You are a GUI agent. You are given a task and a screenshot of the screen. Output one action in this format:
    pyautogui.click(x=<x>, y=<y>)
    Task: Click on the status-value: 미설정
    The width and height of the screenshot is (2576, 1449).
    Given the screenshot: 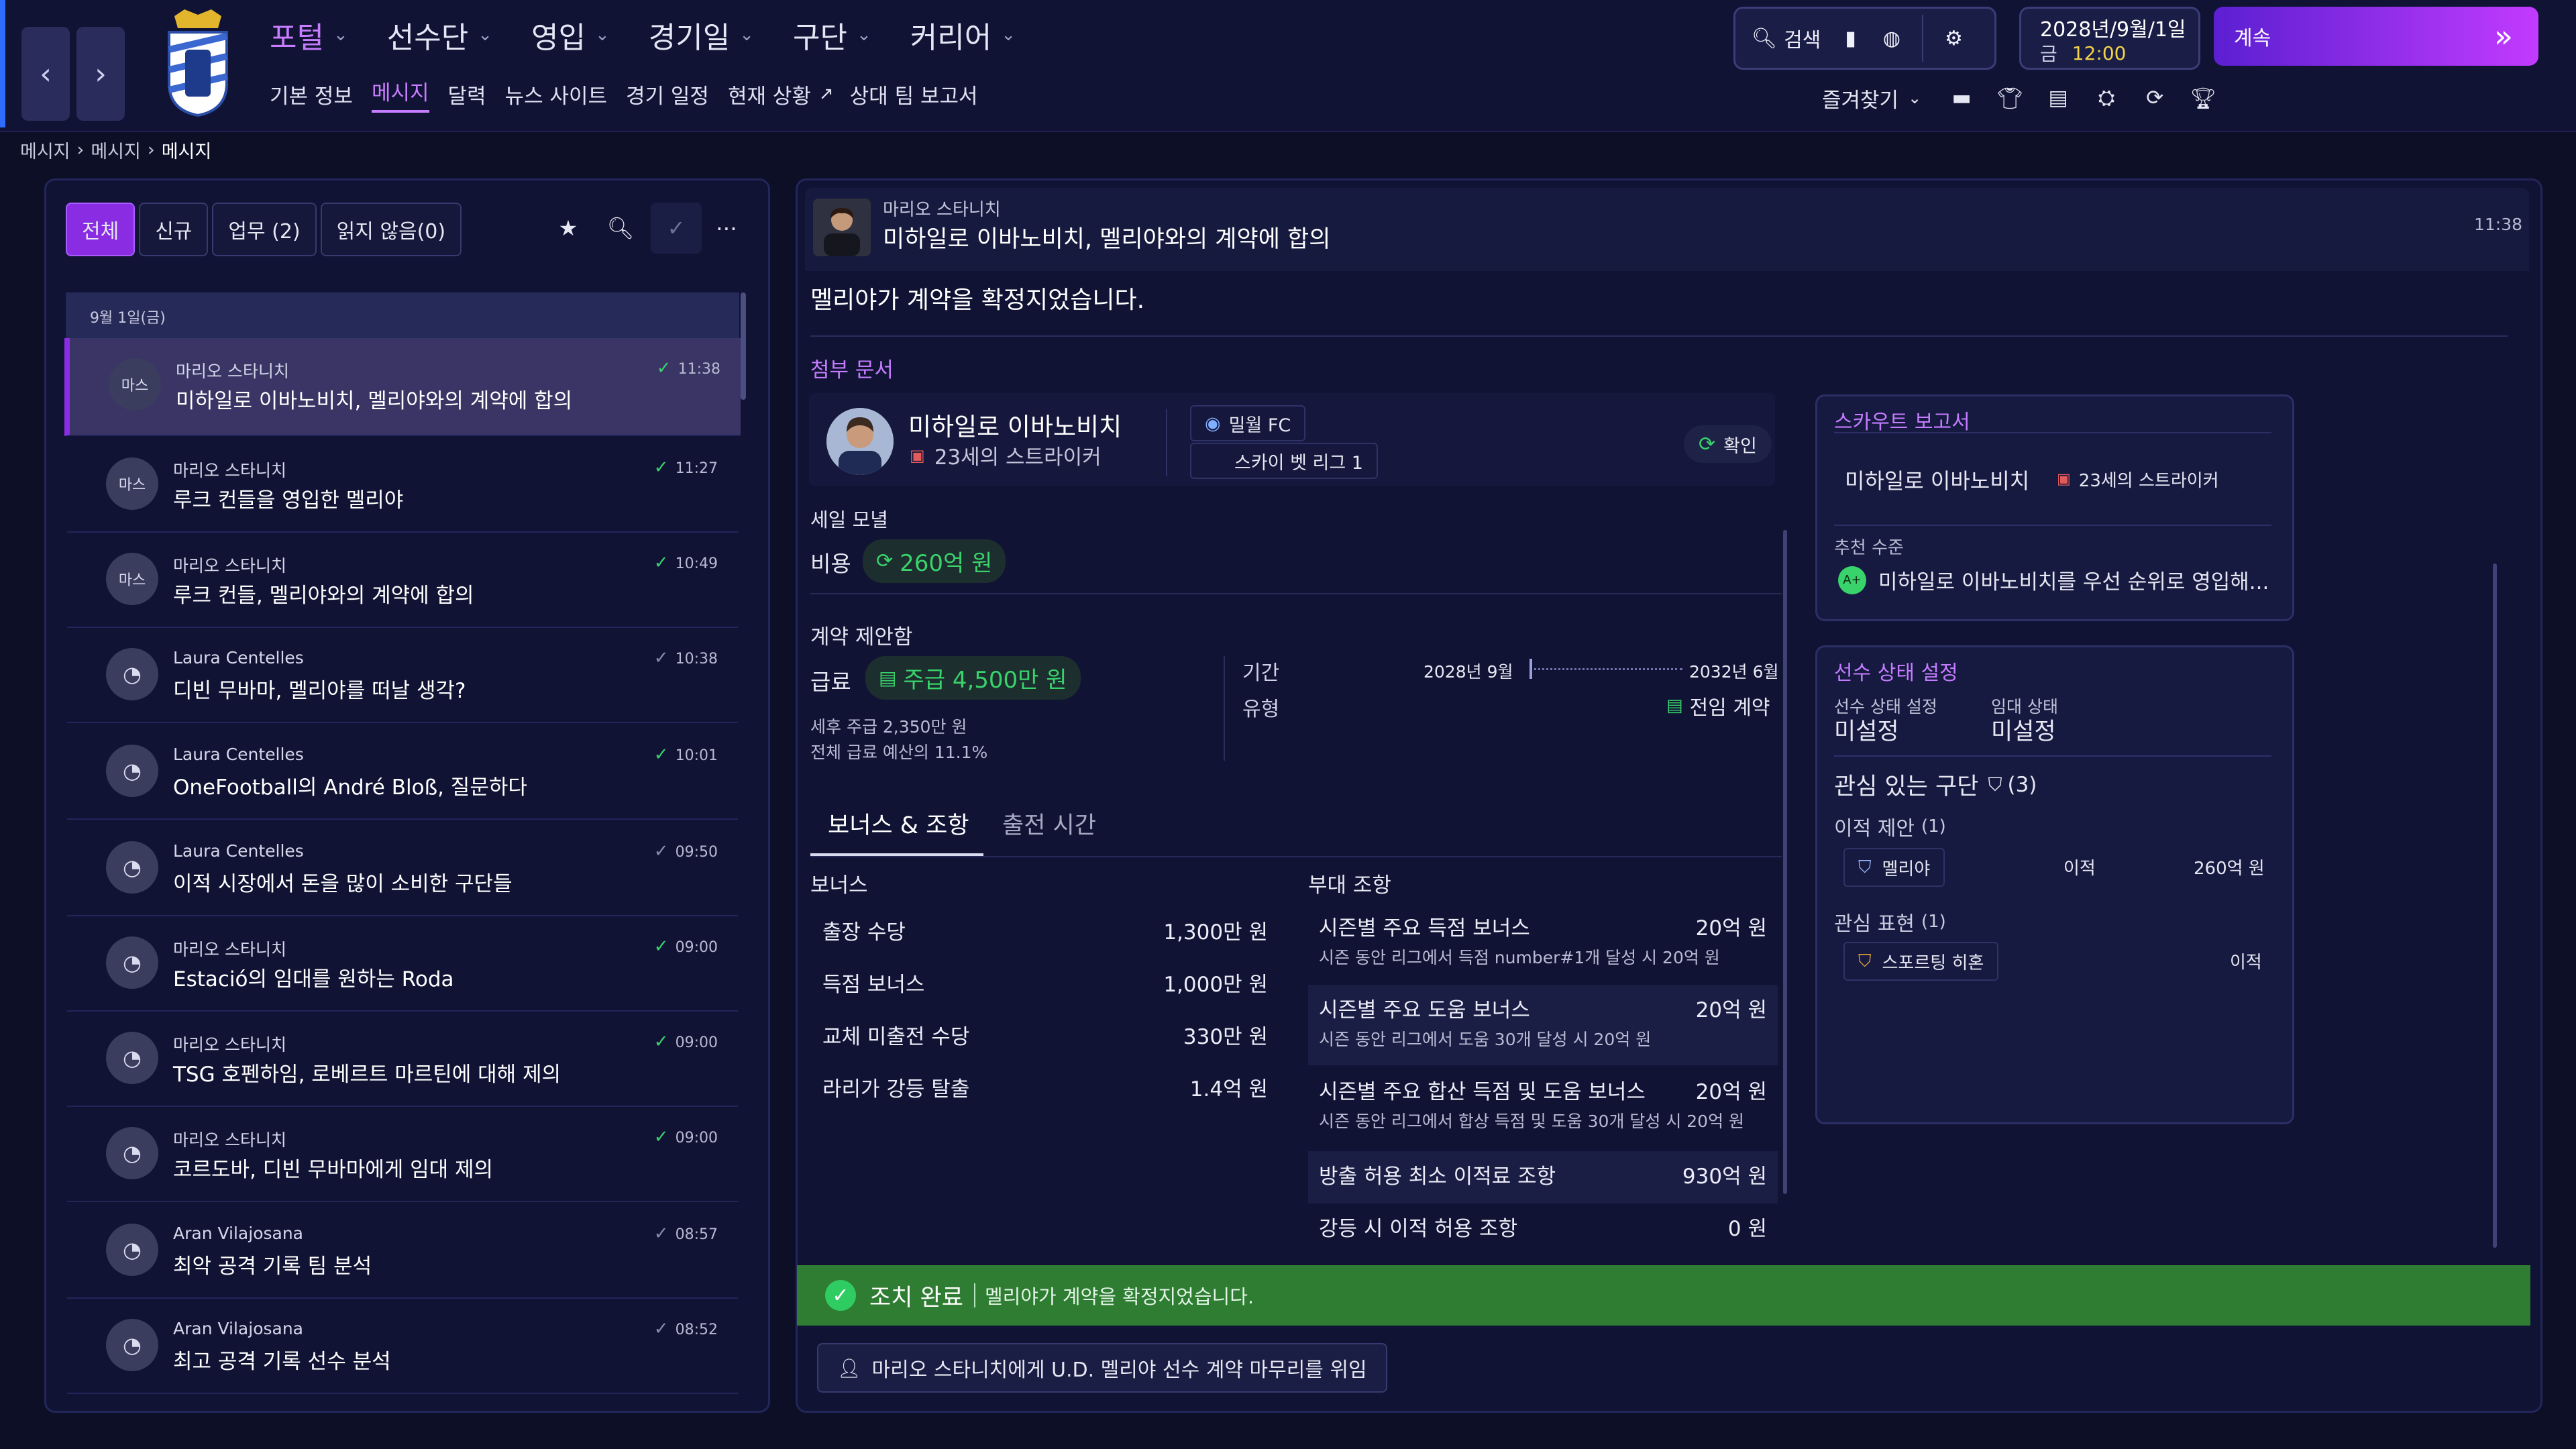 What is the action you would take?
    pyautogui.click(x=1866, y=729)
    